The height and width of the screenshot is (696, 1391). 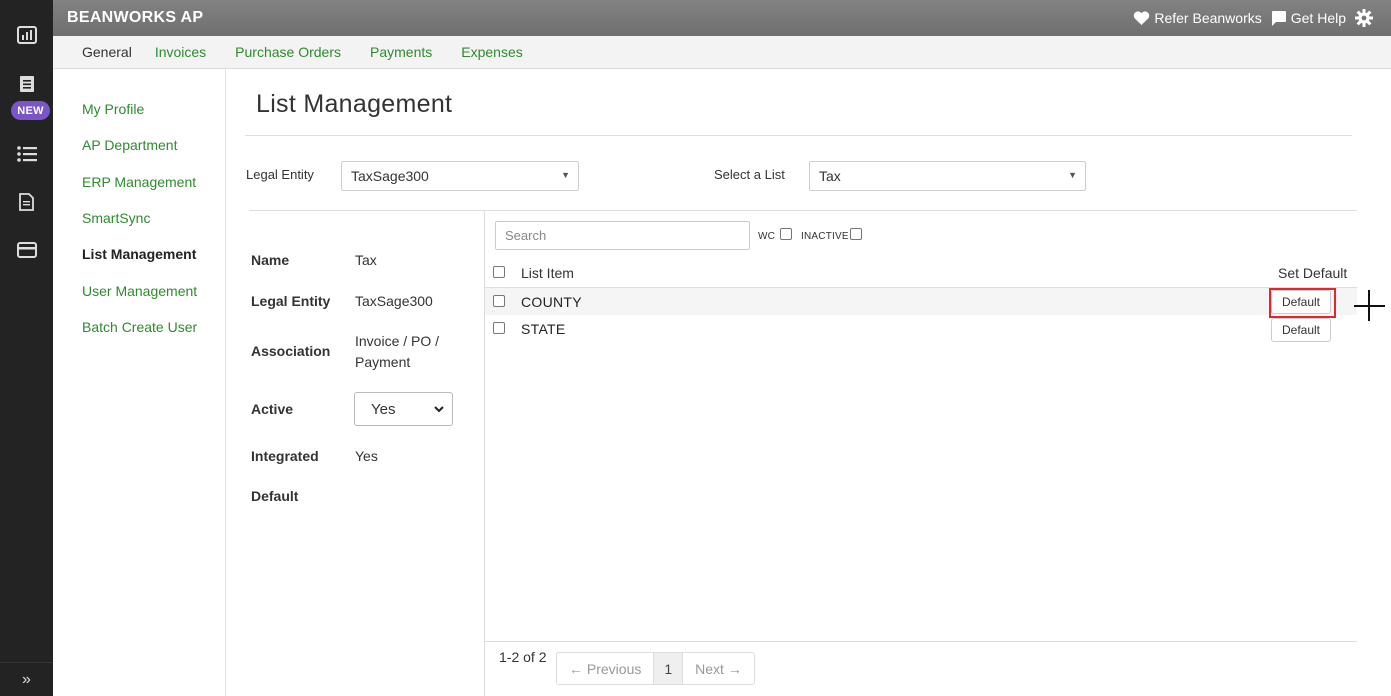 What do you see at coordinates (921, 329) in the screenshot?
I see `table-row: STATE` at bounding box center [921, 329].